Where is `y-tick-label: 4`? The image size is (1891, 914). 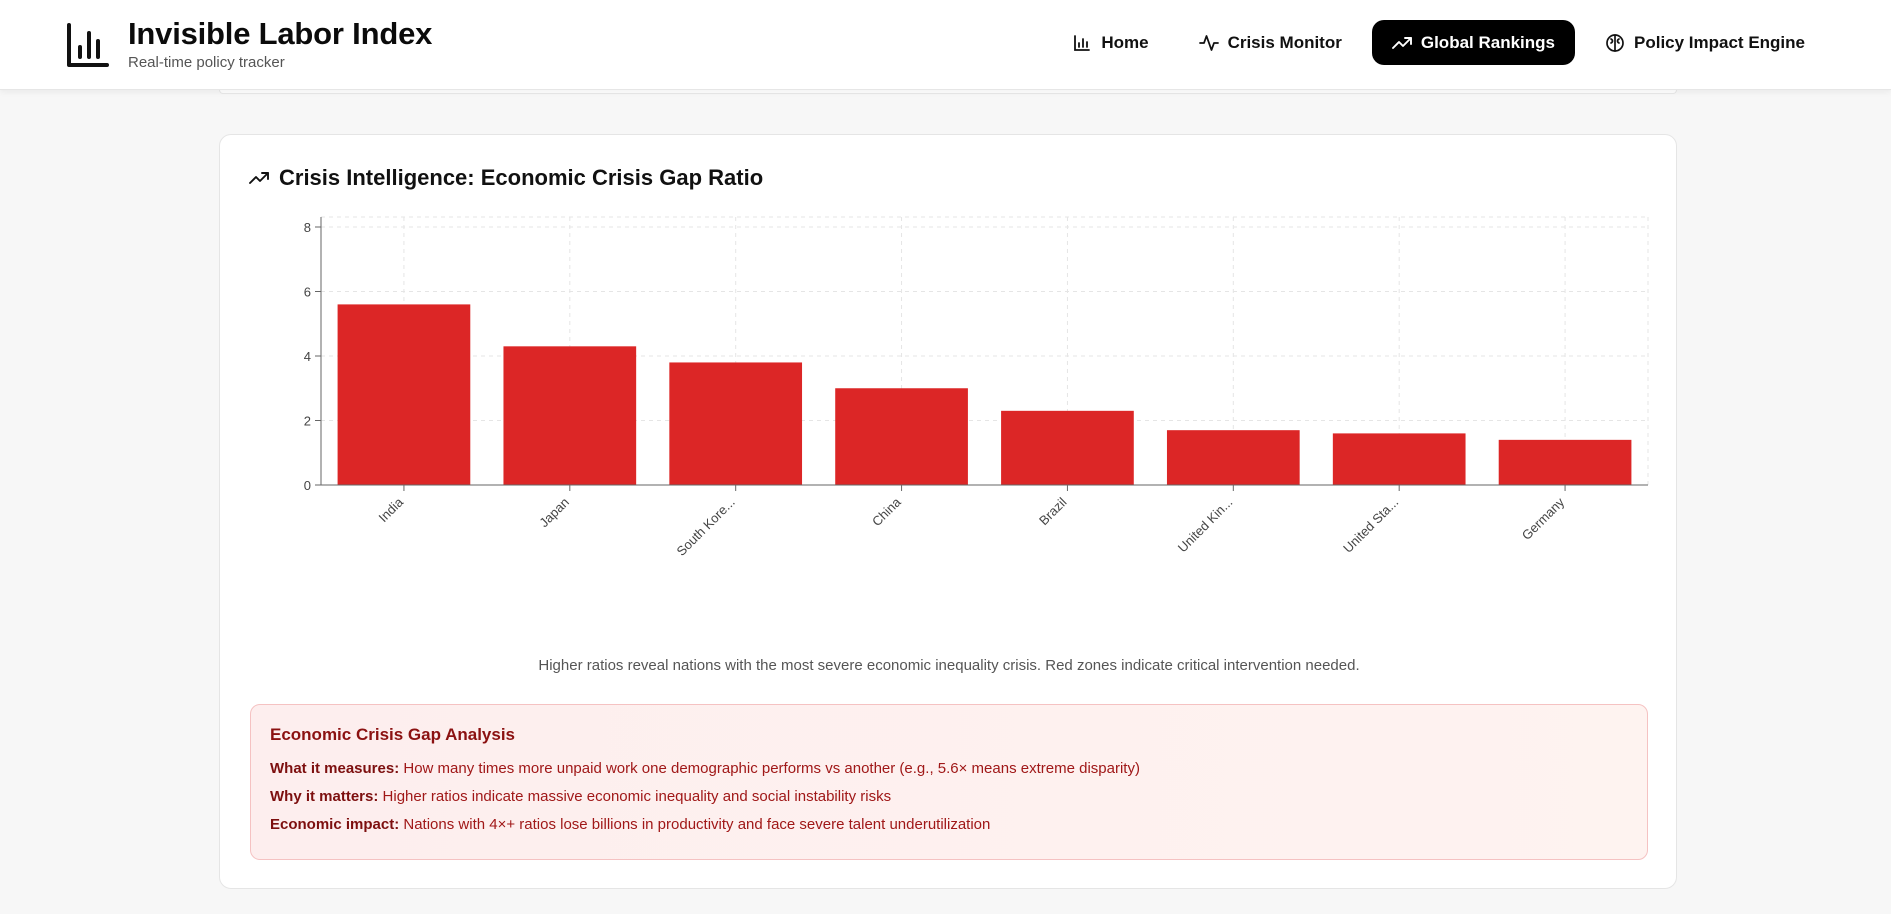
y-tick-label: 4 is located at coordinates (307, 356).